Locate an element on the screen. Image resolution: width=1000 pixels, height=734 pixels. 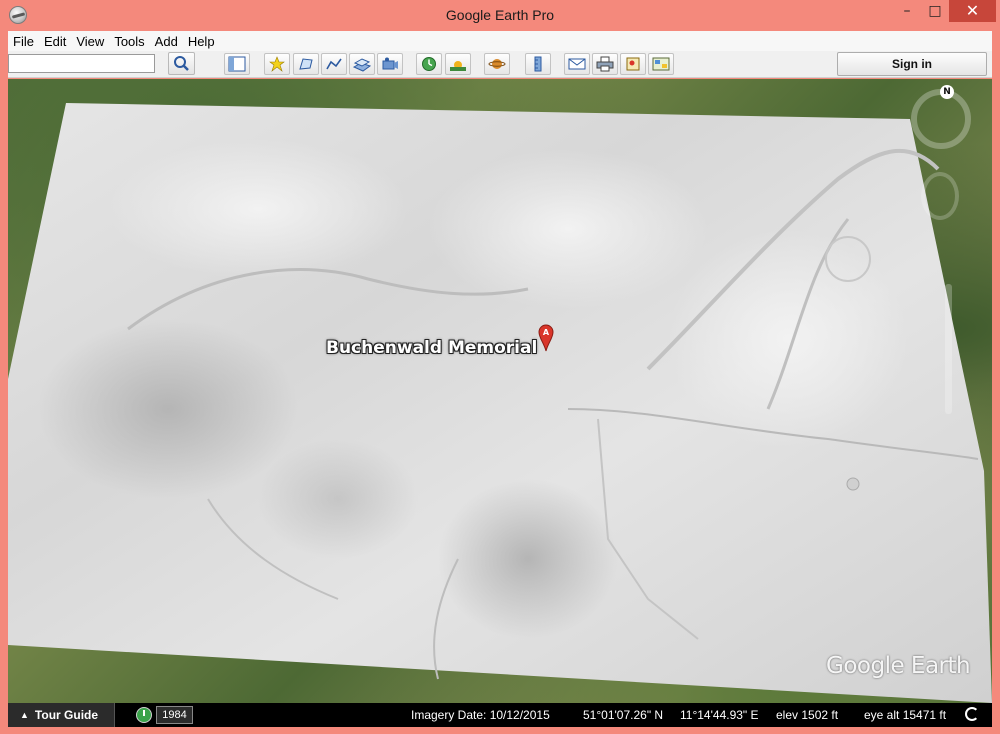
planets-icon is located at coordinates (497, 64).